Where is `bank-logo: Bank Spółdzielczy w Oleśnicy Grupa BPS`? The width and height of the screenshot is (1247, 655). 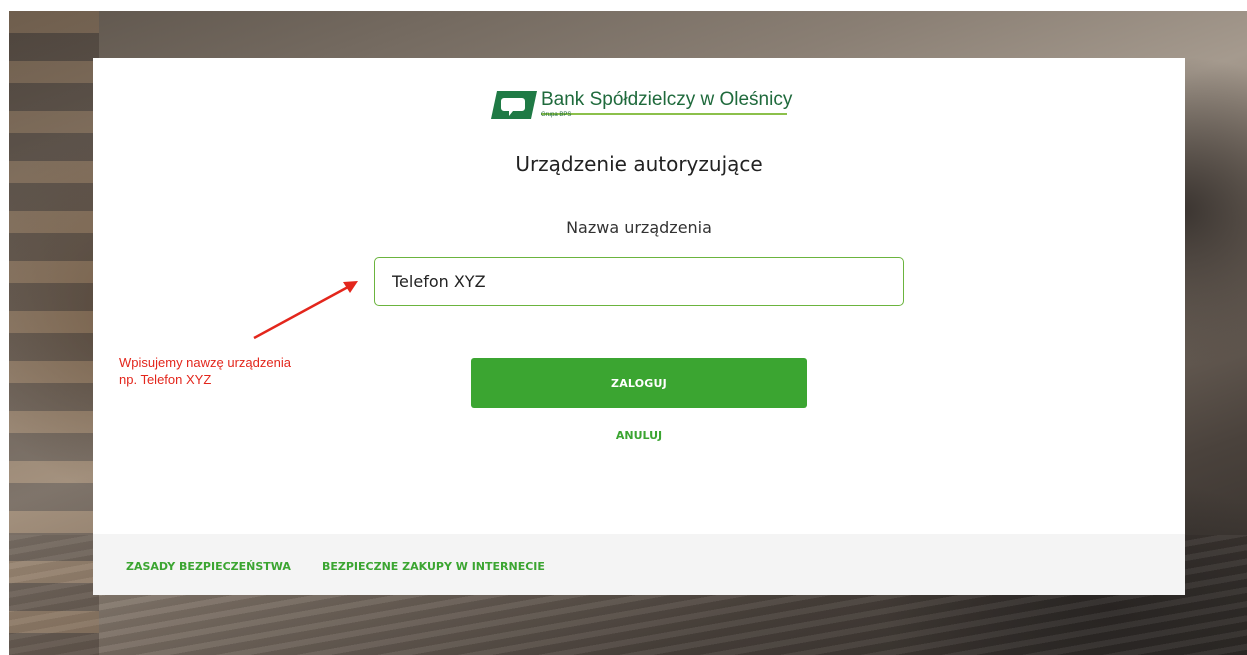
bank-logo: Bank Spółdzielczy w Oleśnicy Grupa BPS is located at coordinates (642, 107).